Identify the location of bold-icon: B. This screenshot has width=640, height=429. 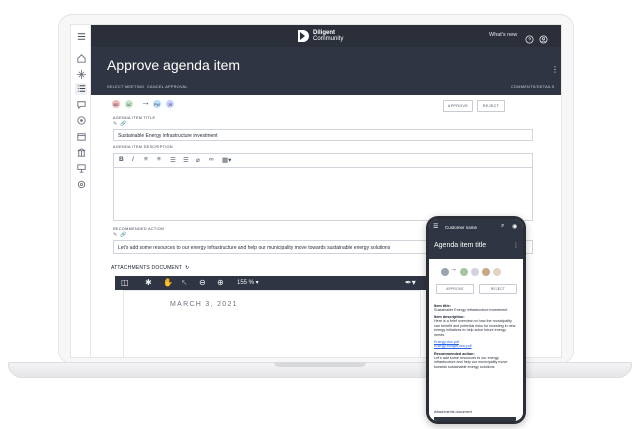
(121, 159).